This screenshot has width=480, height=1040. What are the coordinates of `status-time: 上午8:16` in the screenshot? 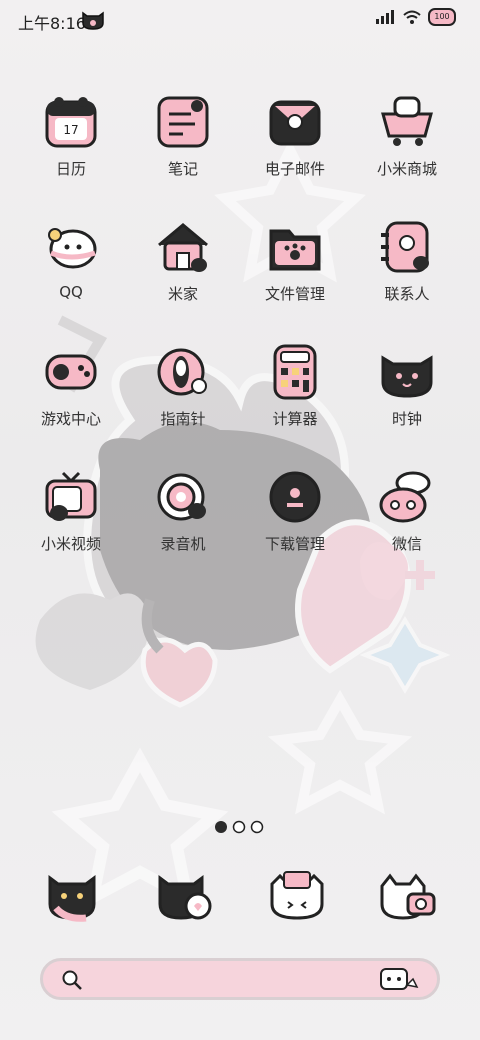 It's located at (52, 23).